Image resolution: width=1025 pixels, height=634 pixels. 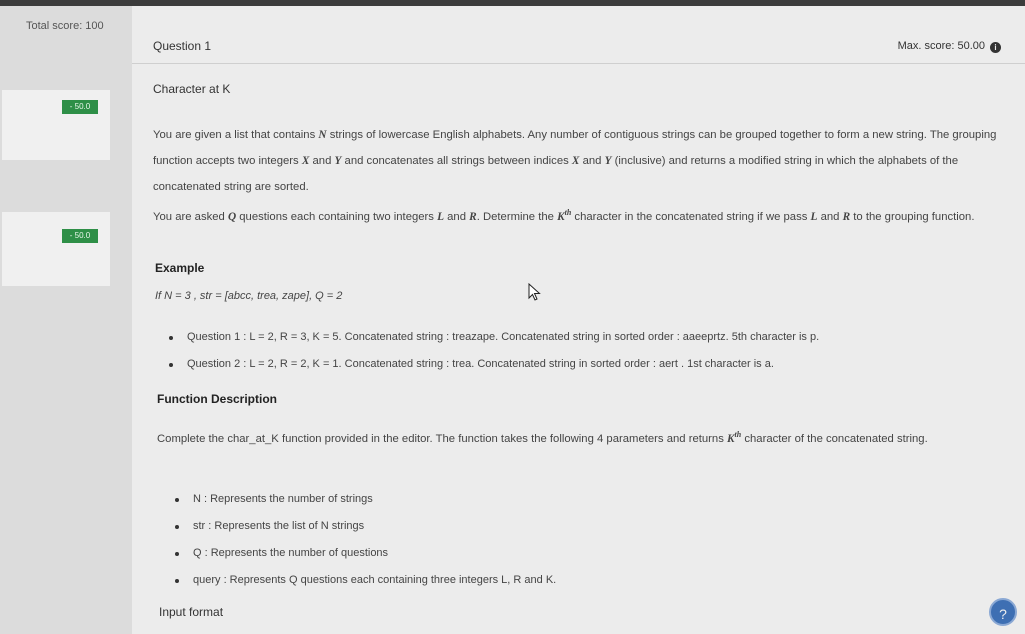 I want to click on max-score: Max. score: 50.00 i, so click(x=949, y=46).